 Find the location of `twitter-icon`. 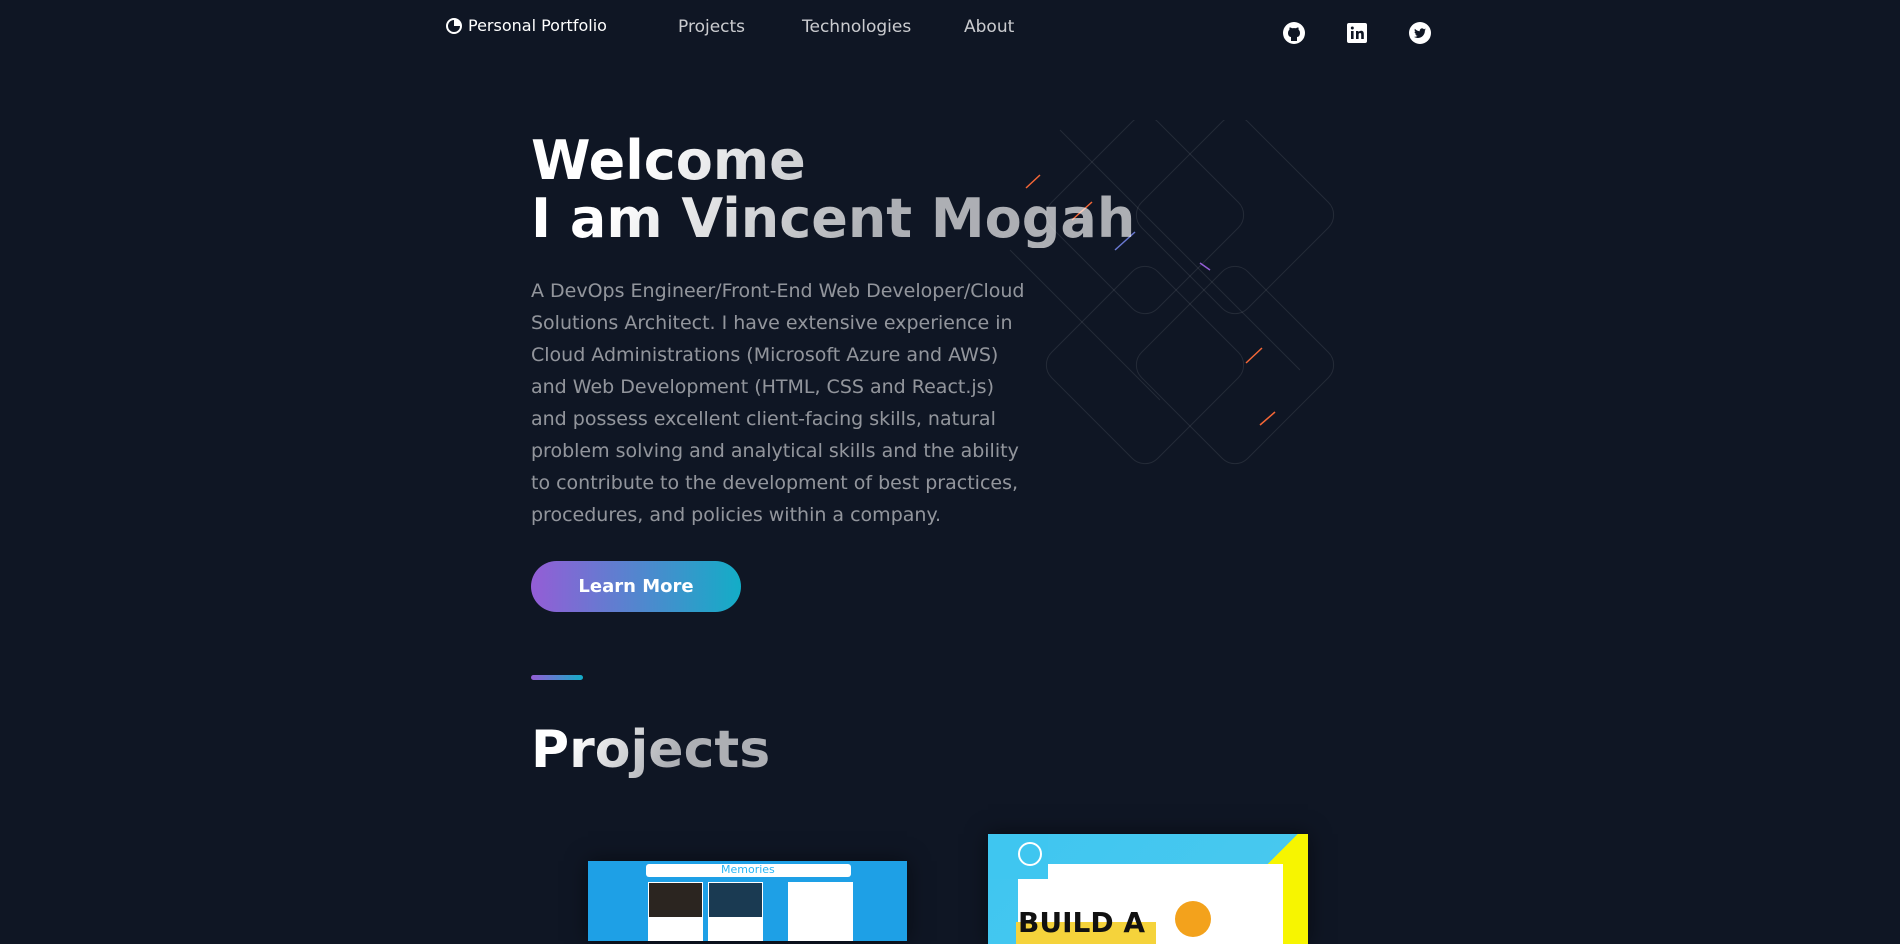

twitter-icon is located at coordinates (1420, 33).